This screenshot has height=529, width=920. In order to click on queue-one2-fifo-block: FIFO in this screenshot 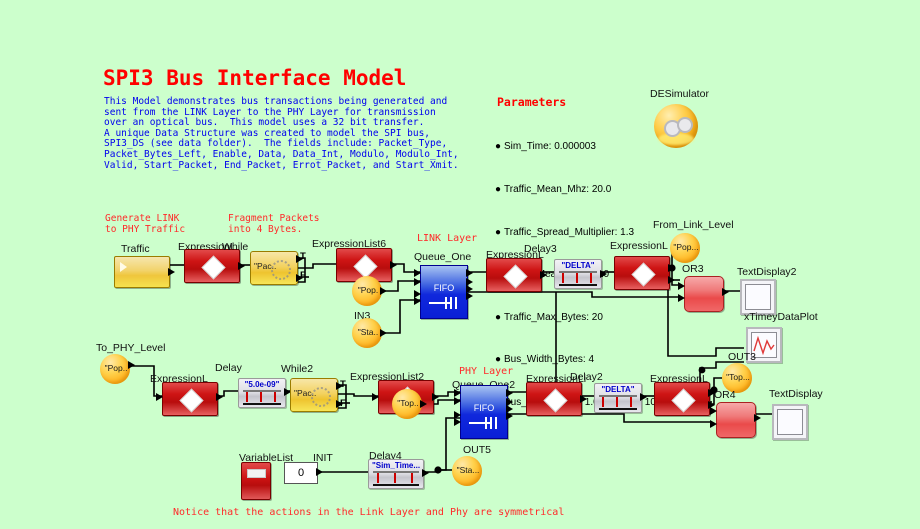, I will do `click(483, 412)`.